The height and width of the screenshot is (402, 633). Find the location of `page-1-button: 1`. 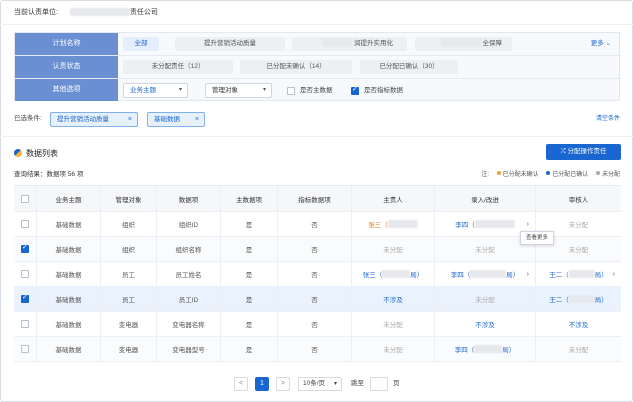

page-1-button: 1 is located at coordinates (262, 384).